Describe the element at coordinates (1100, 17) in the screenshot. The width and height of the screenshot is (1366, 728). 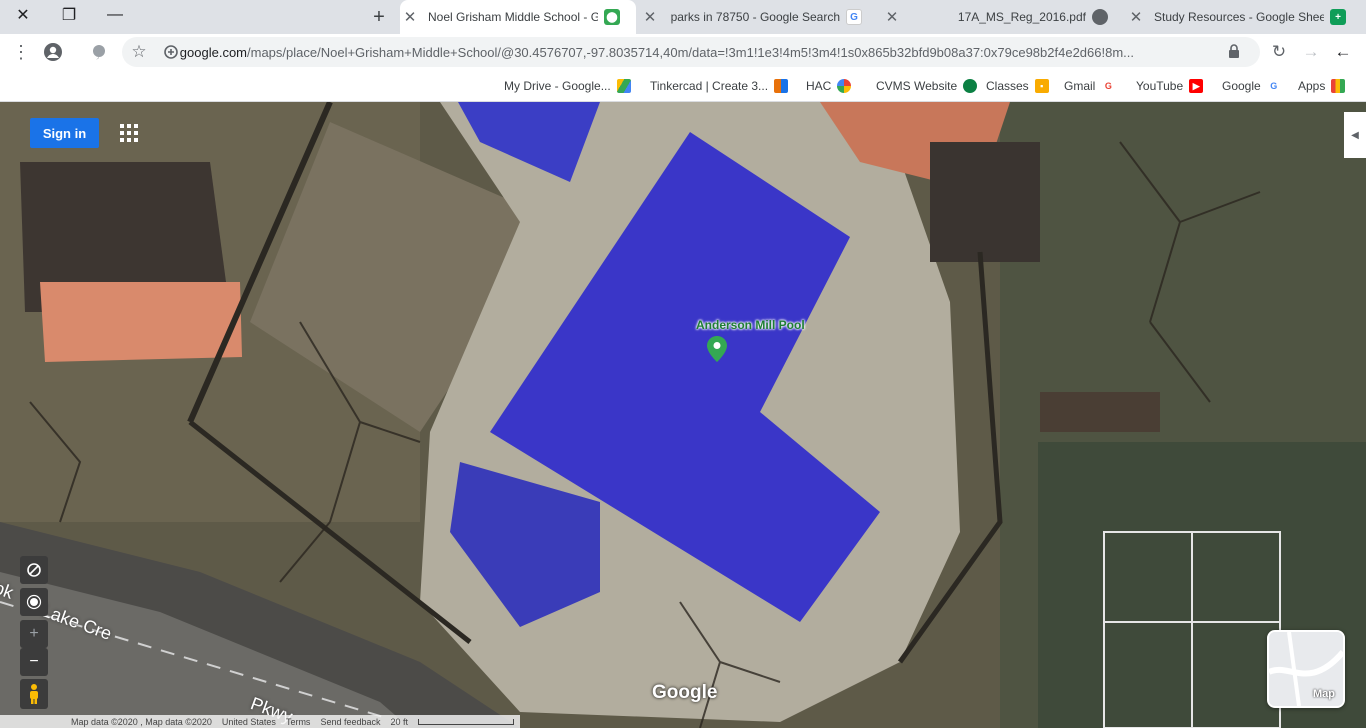
I see `pdf-icon` at that location.